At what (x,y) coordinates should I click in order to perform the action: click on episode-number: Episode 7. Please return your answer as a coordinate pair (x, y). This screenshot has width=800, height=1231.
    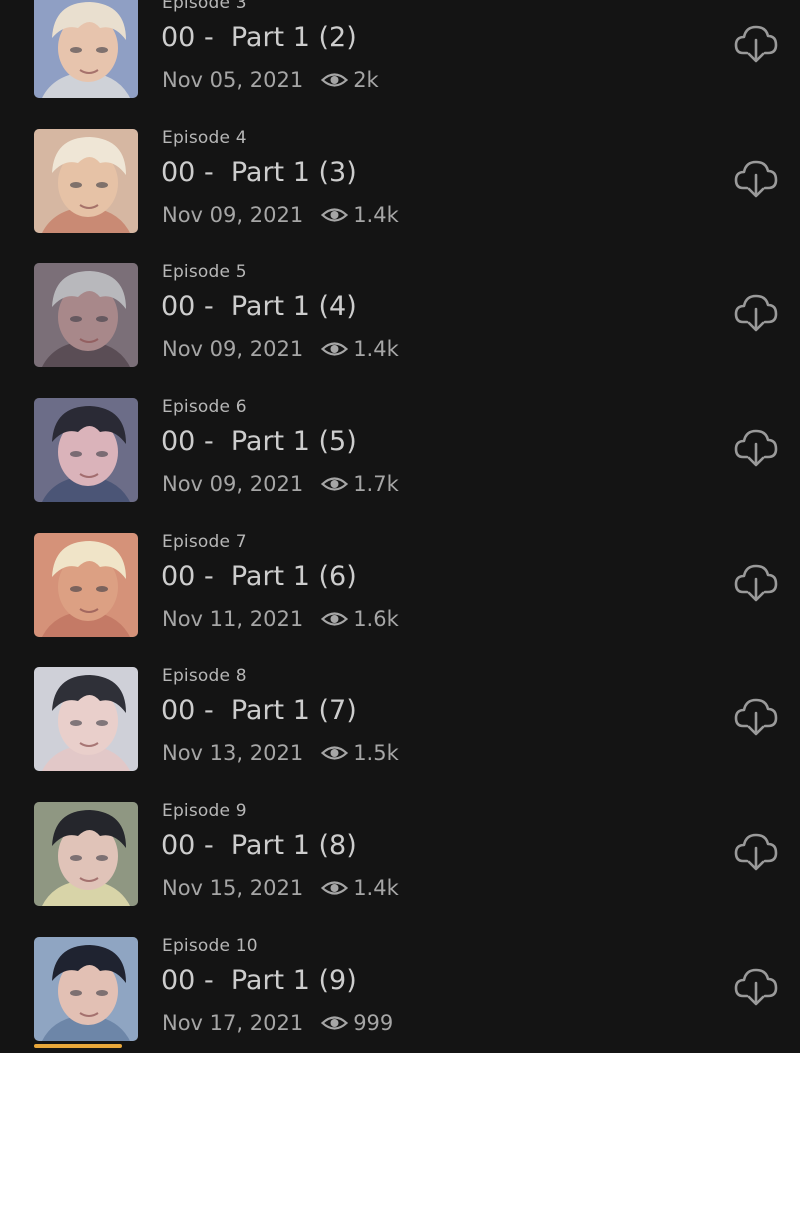
    Looking at the image, I should click on (204, 541).